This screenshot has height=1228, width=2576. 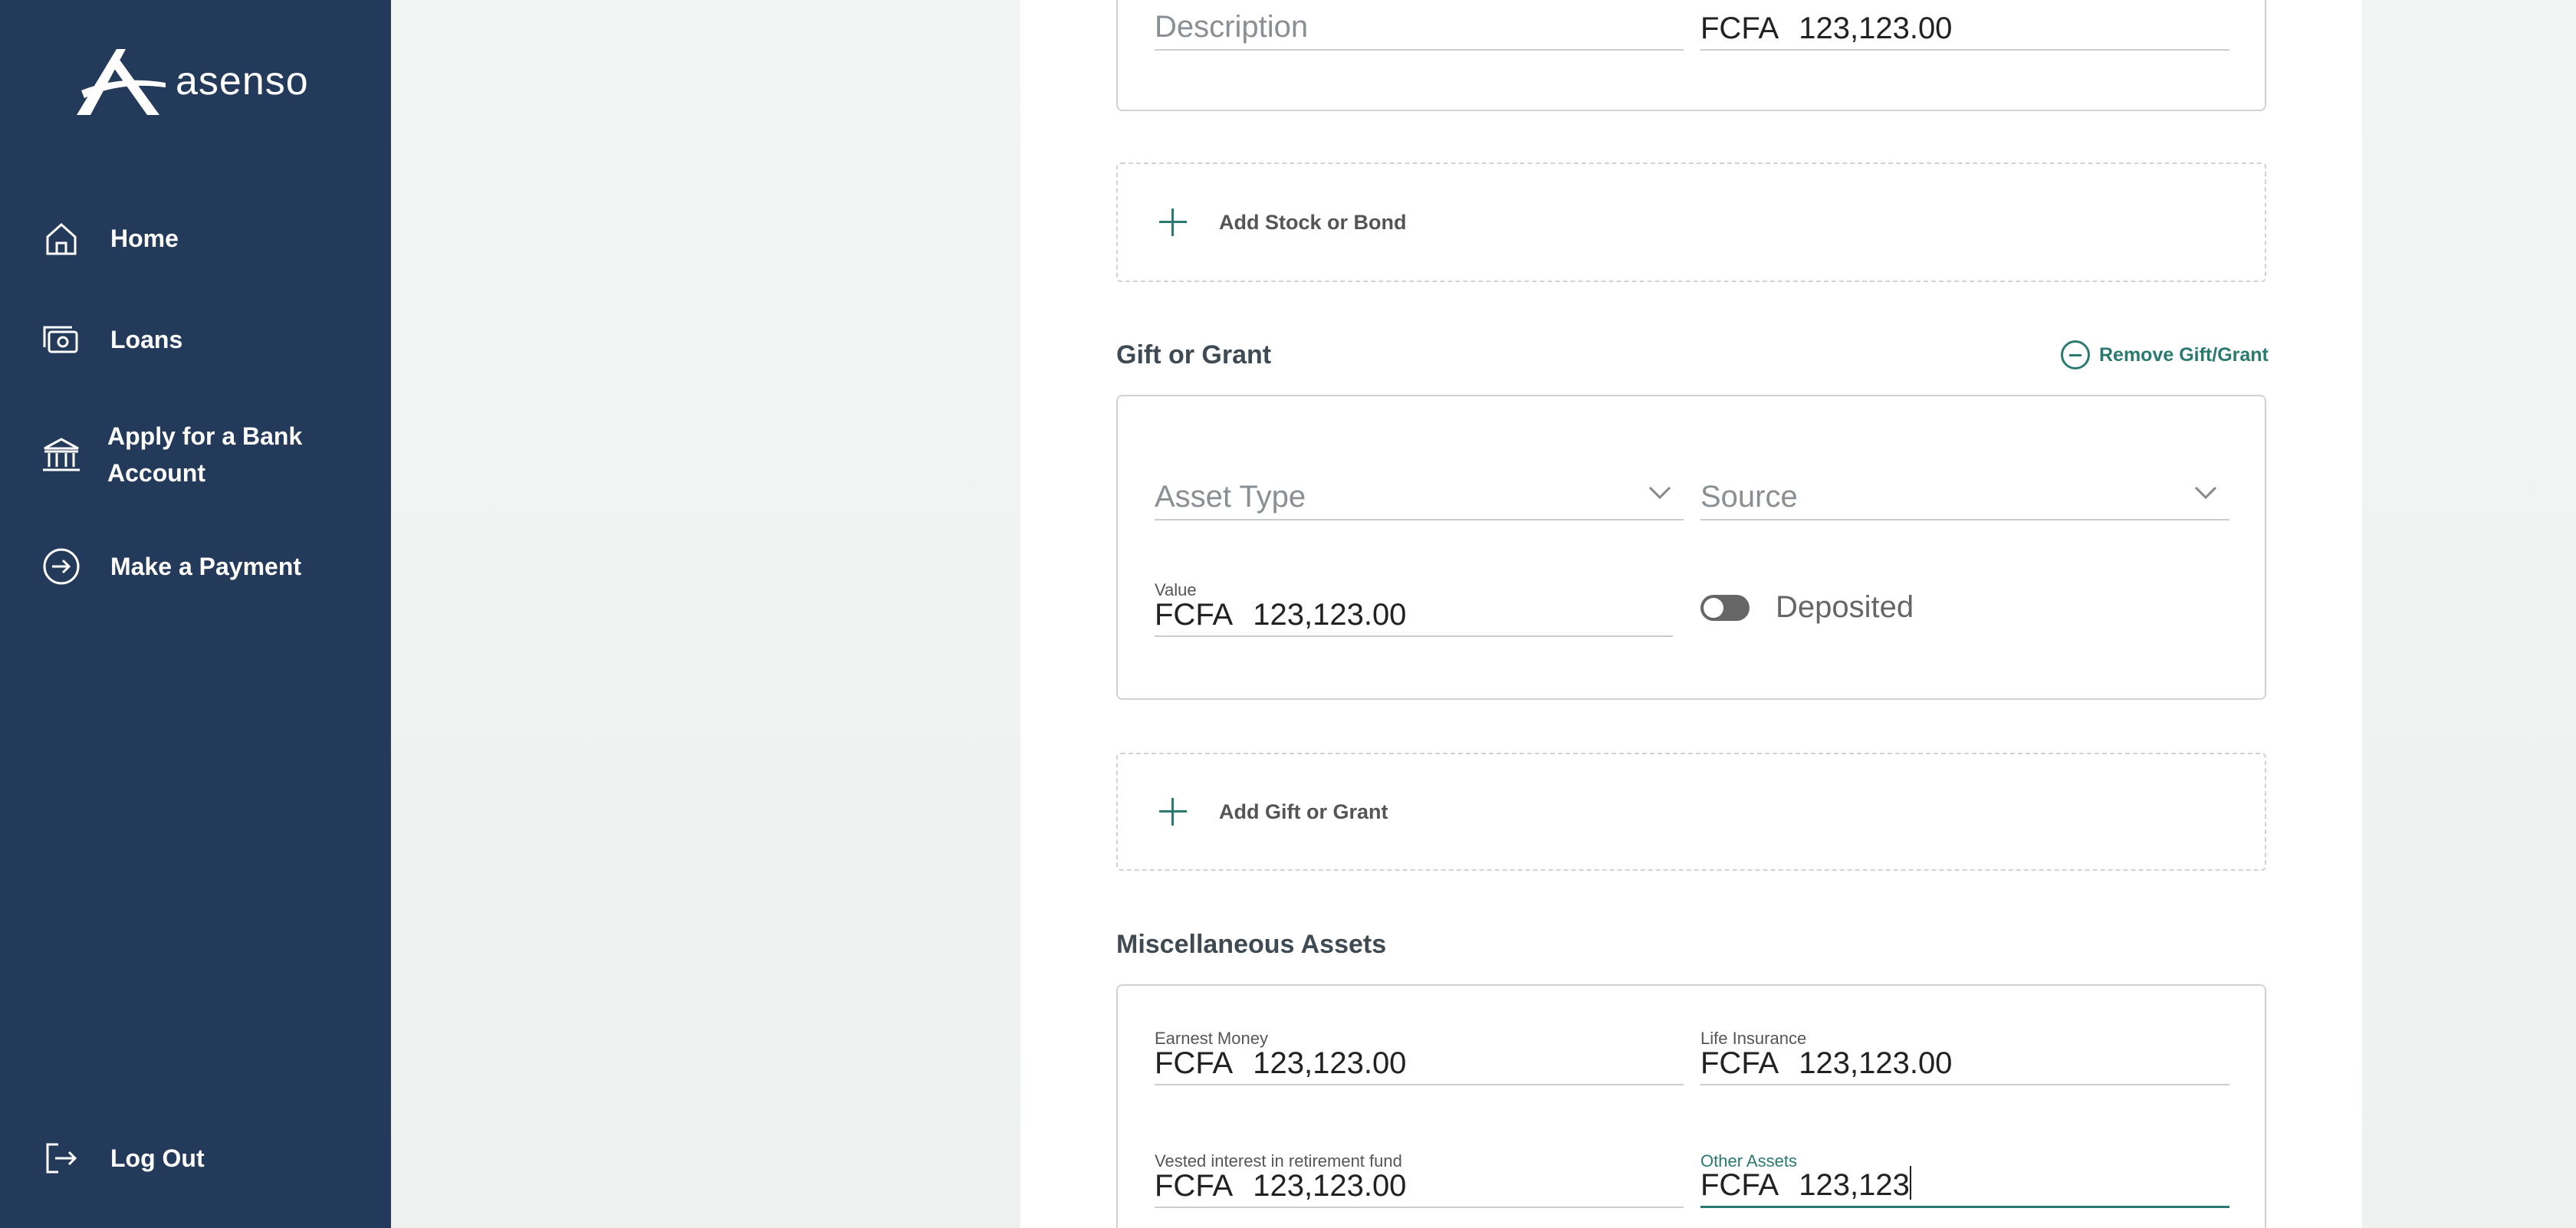 What do you see at coordinates (1964, 1057) in the screenshot?
I see `life-insurance-field: Life Insurance FCFA 123,123.00` at bounding box center [1964, 1057].